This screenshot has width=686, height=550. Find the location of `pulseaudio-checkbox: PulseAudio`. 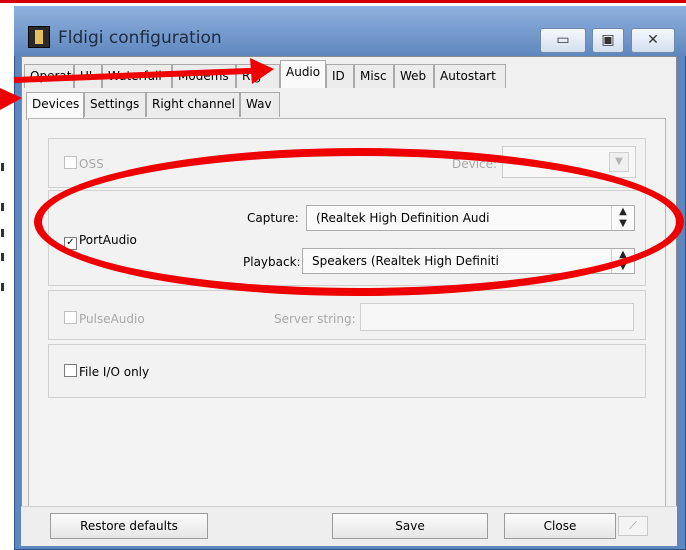

pulseaudio-checkbox: PulseAudio is located at coordinates (104, 318).